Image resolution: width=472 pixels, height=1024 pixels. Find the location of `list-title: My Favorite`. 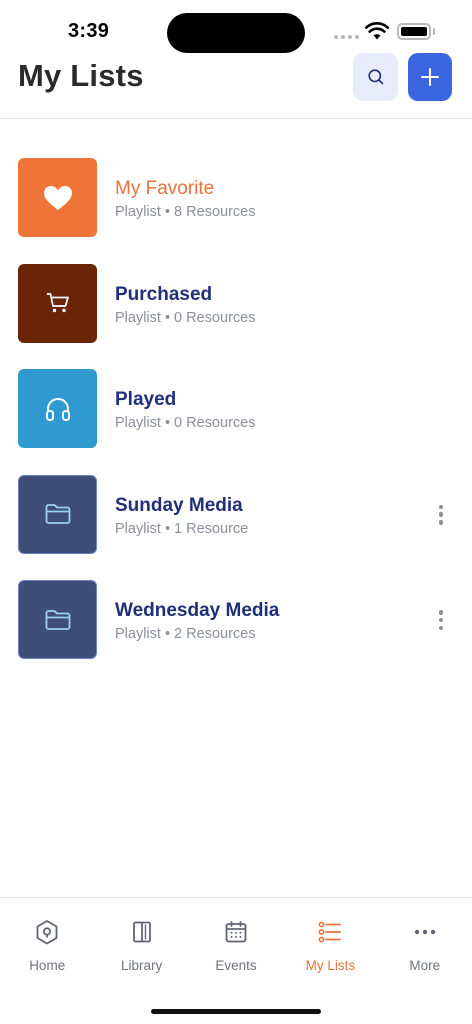

list-title: My Favorite is located at coordinates (165, 188).